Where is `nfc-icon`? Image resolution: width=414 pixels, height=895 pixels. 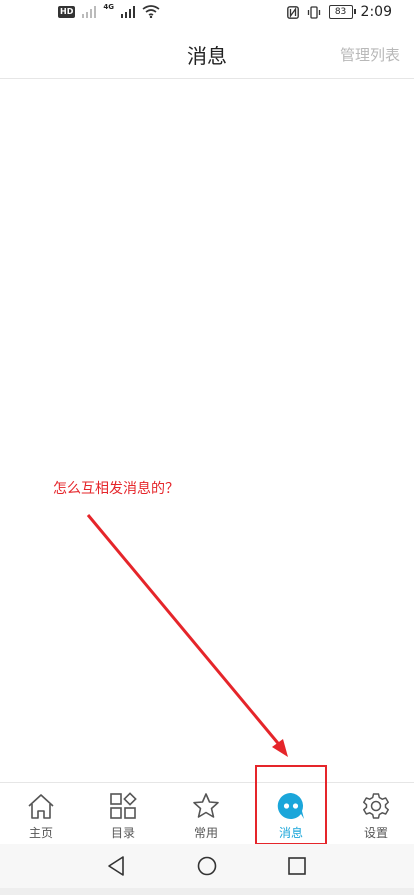
nfc-icon is located at coordinates (292, 12).